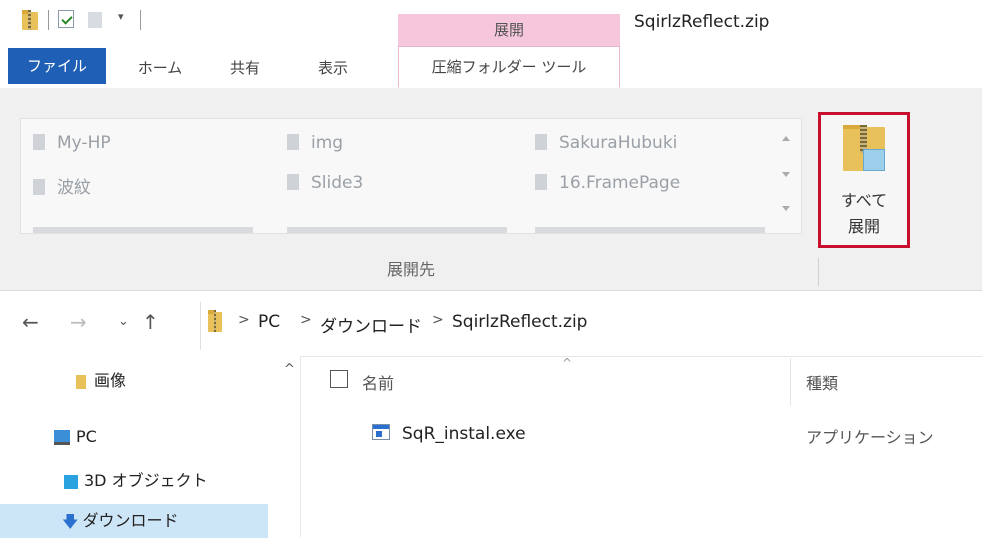  I want to click on pictures-folder-icon, so click(81, 381).